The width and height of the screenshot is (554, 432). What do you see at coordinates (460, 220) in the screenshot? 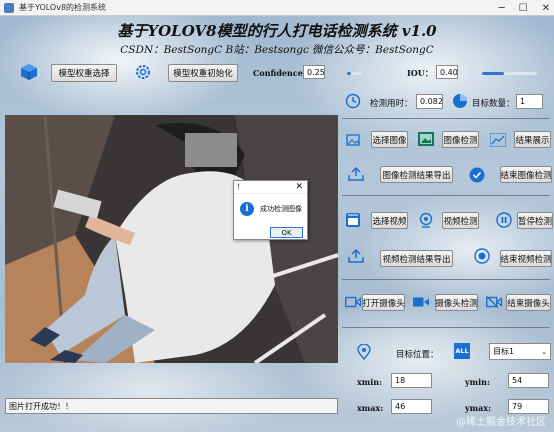
I see `video-detect-button: 视频检测` at bounding box center [460, 220].